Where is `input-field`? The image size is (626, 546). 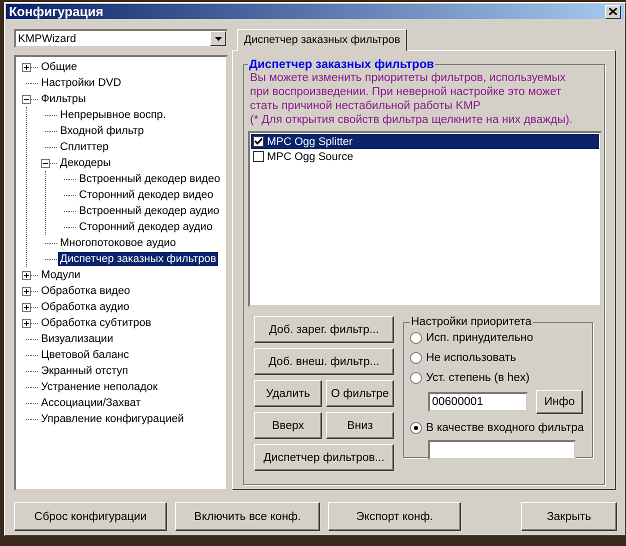
input-field is located at coordinates (502, 450).